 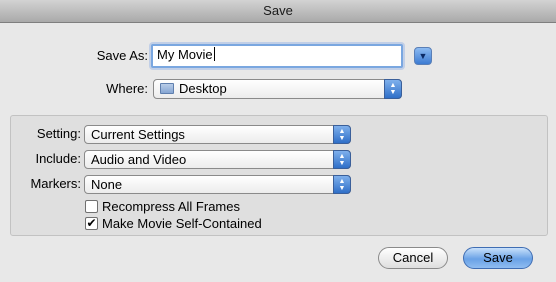 What do you see at coordinates (498, 258) in the screenshot?
I see `save-button: Save` at bounding box center [498, 258].